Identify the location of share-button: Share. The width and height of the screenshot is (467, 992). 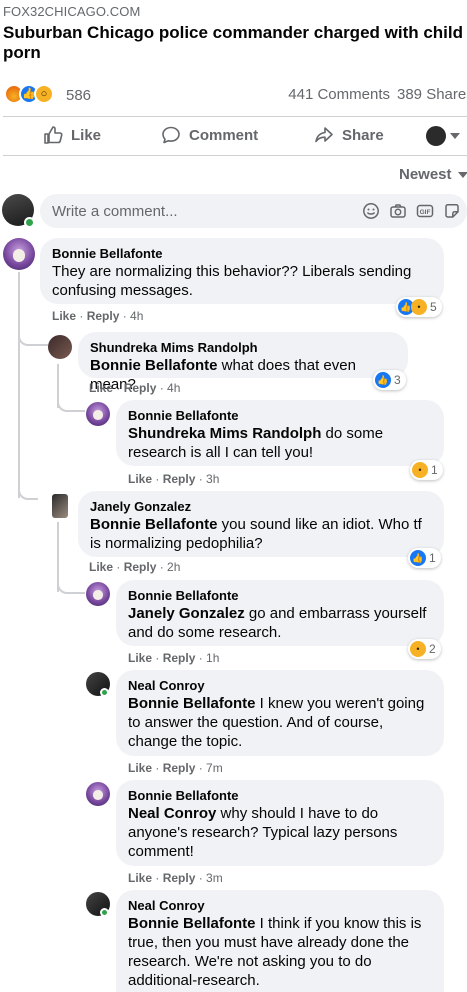
(349, 135).